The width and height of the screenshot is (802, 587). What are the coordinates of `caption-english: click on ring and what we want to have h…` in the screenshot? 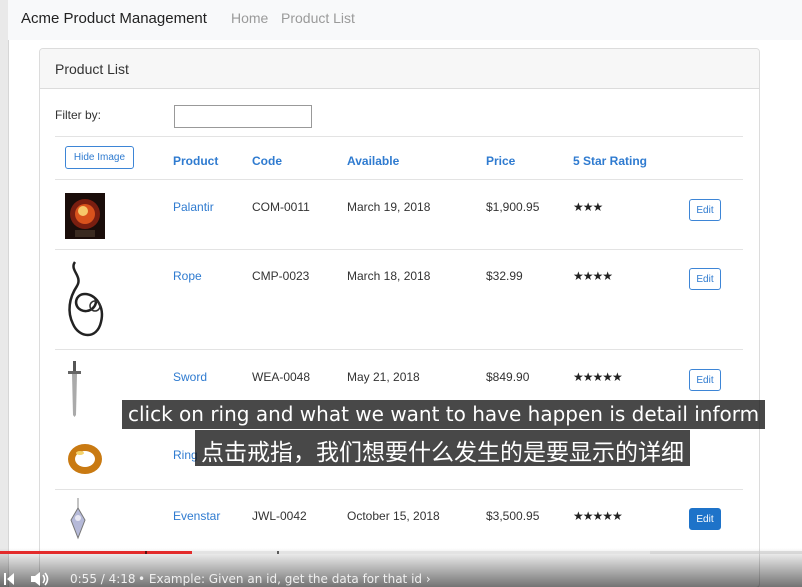 It's located at (444, 414).